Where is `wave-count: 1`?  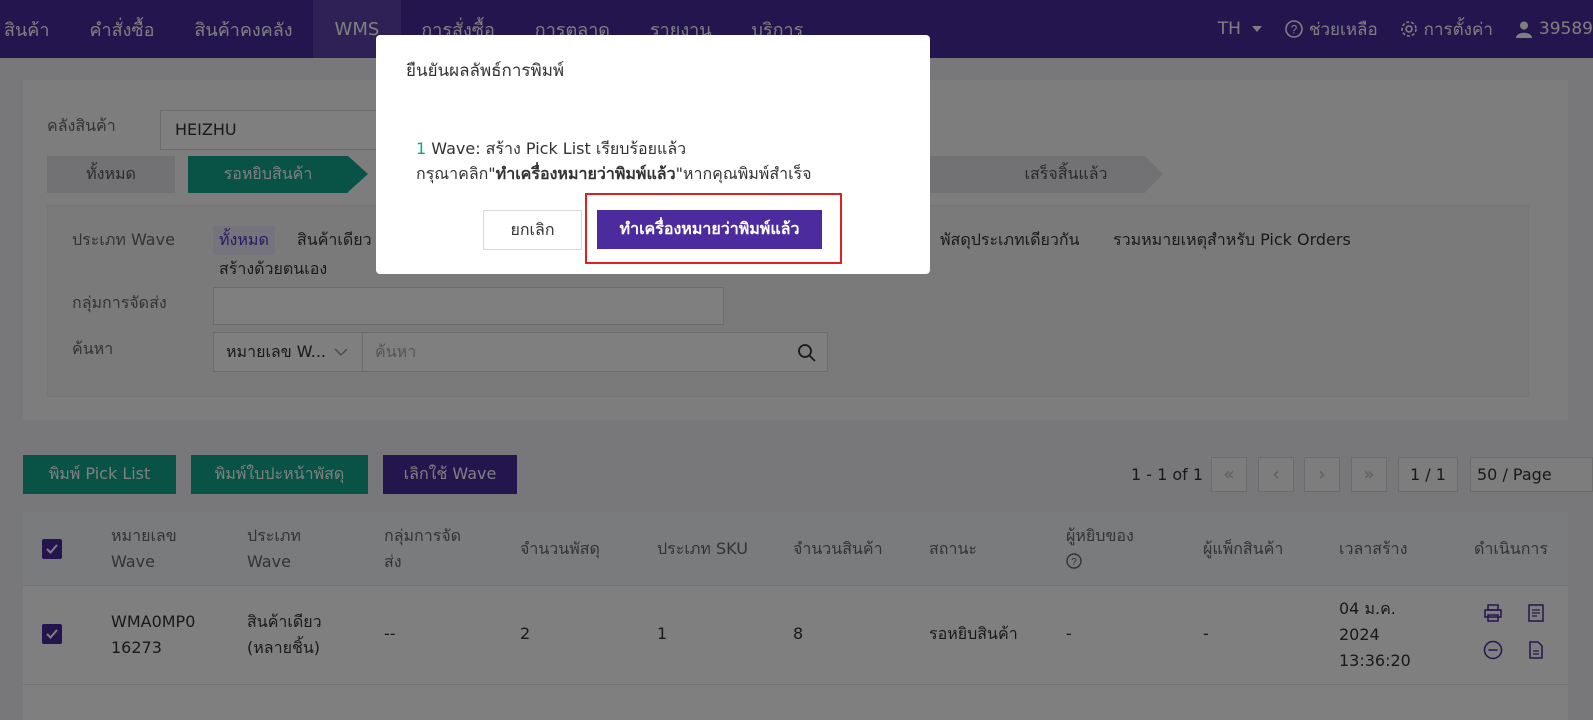
wave-count: 1 is located at coordinates (421, 148).